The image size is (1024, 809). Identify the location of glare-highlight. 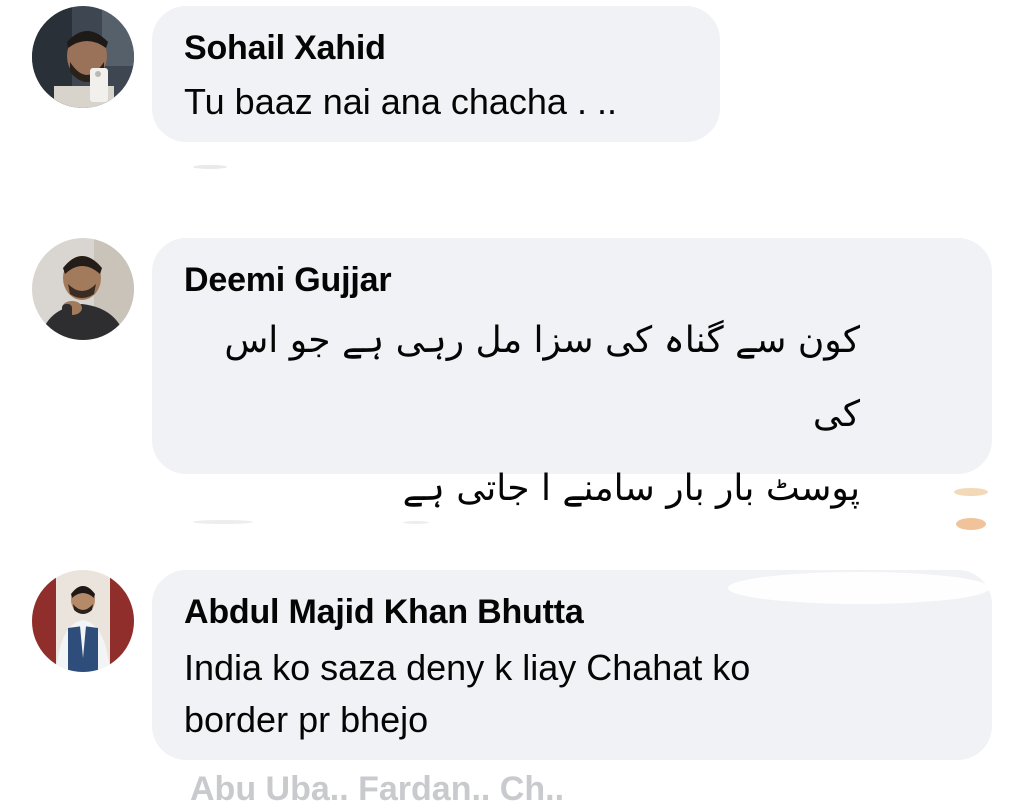
(859, 588).